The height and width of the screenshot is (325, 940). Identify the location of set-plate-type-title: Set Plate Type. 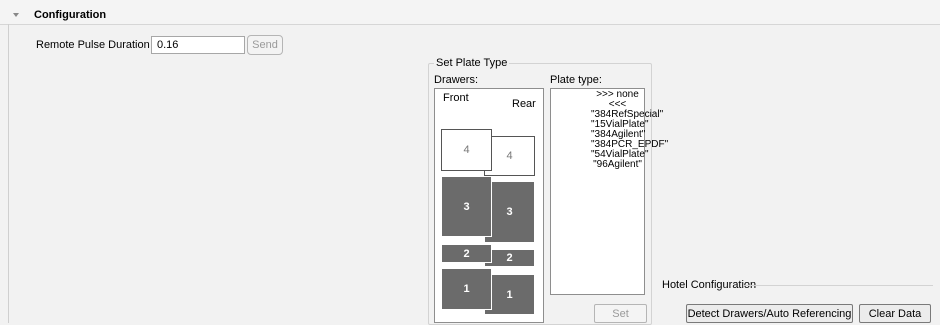
(472, 63).